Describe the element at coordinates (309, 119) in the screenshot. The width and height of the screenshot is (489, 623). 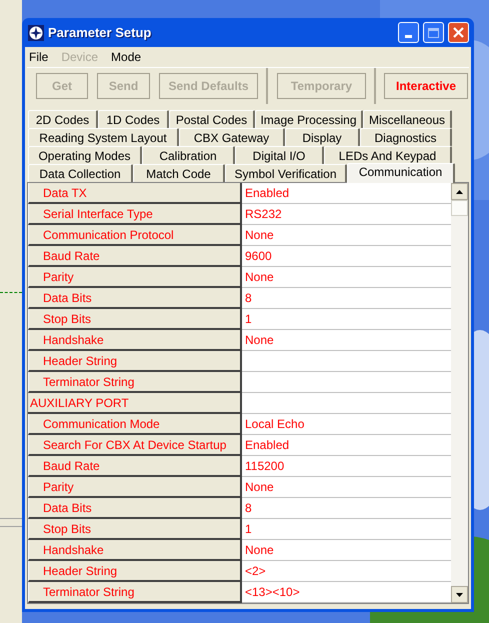
I see `tab: Image Processing` at that location.